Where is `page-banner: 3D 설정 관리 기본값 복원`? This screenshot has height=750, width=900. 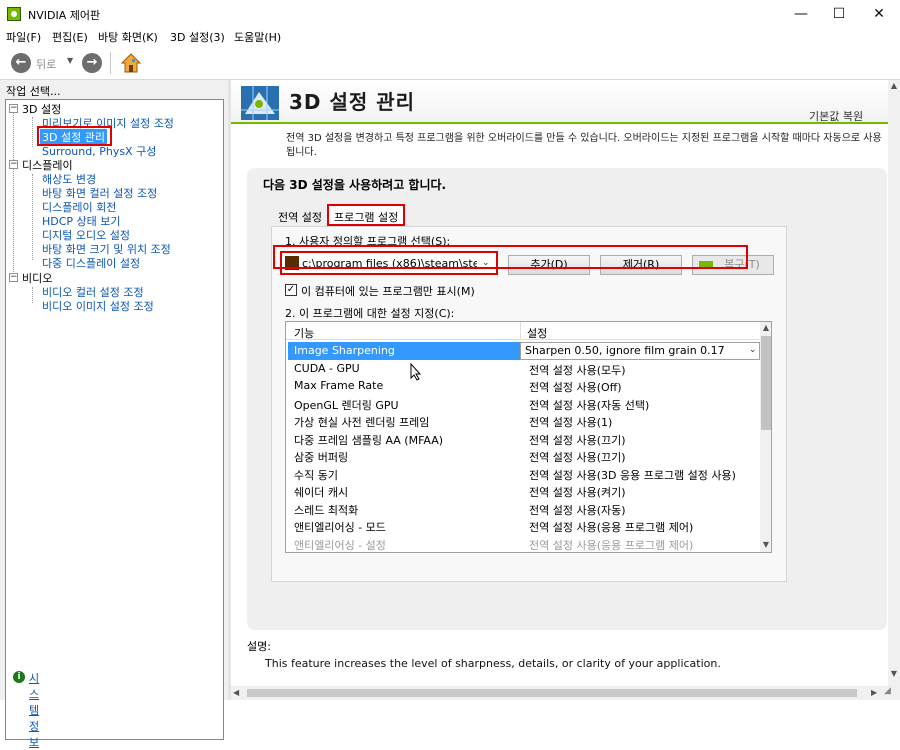
page-banner: 3D 설정 관리 기본값 복원 is located at coordinates (559, 102).